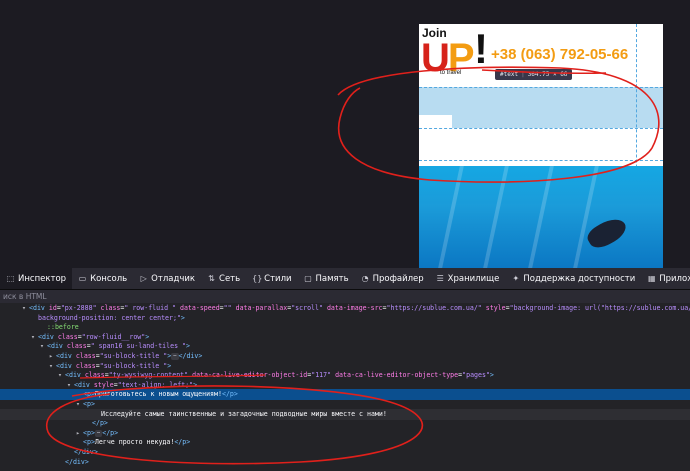 This screenshot has height=471, width=690. I want to click on phone-number: +38 (063) 792-05-66, so click(559, 54).